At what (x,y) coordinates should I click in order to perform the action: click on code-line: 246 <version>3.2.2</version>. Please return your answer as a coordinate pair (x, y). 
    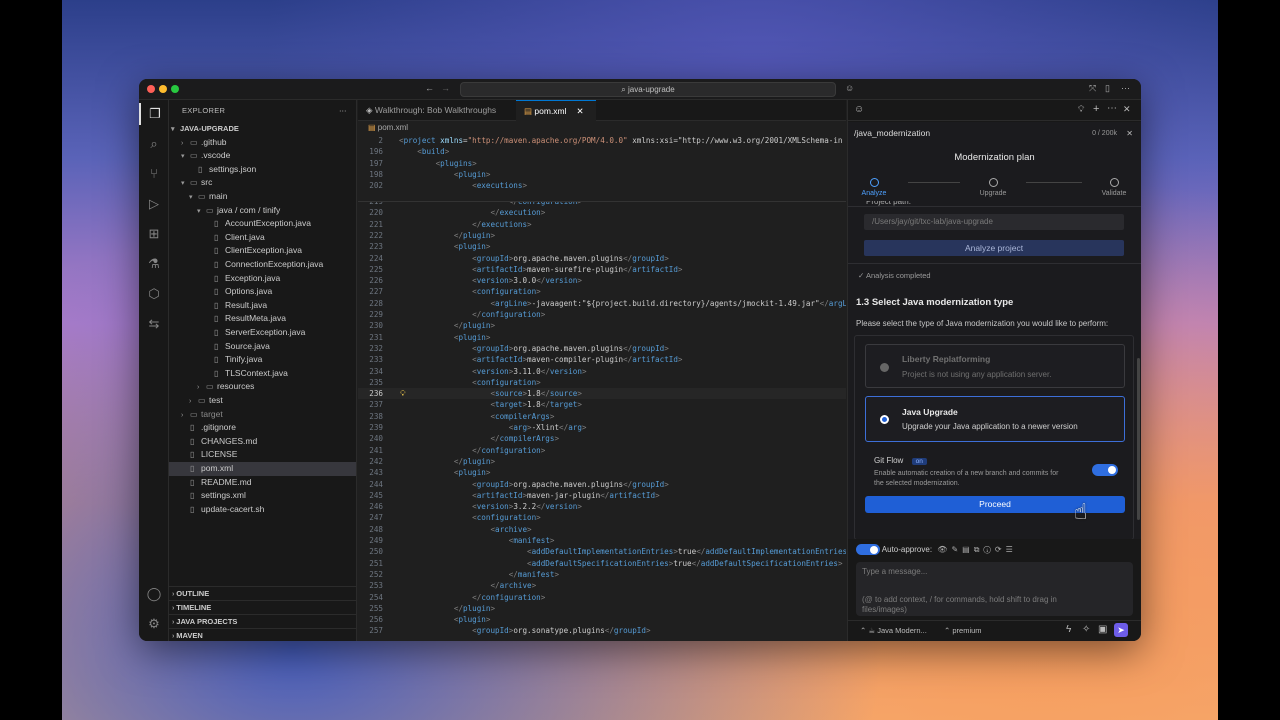
    Looking at the image, I should click on (602, 506).